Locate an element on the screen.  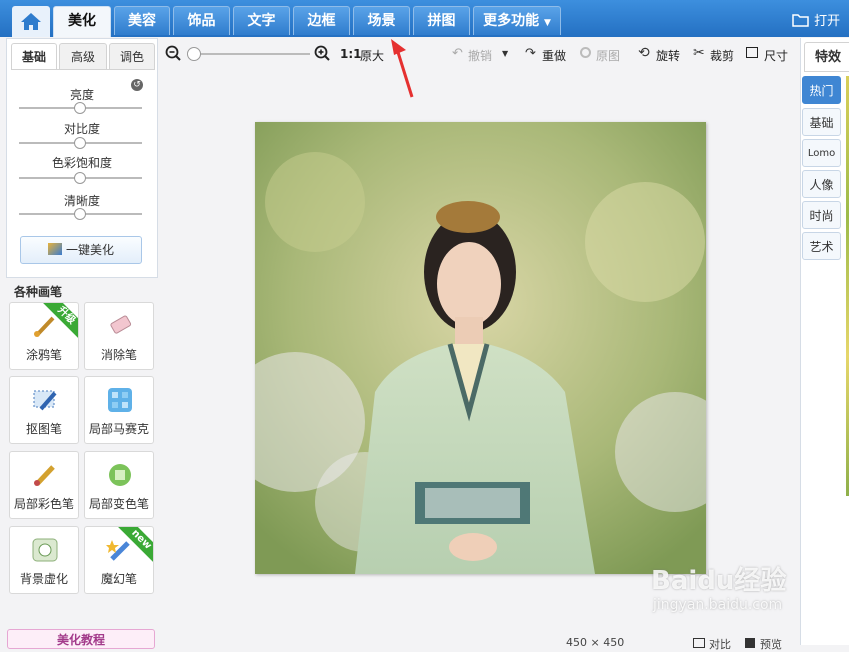
tab-collage: 拼图 is located at coordinates (441, 20).